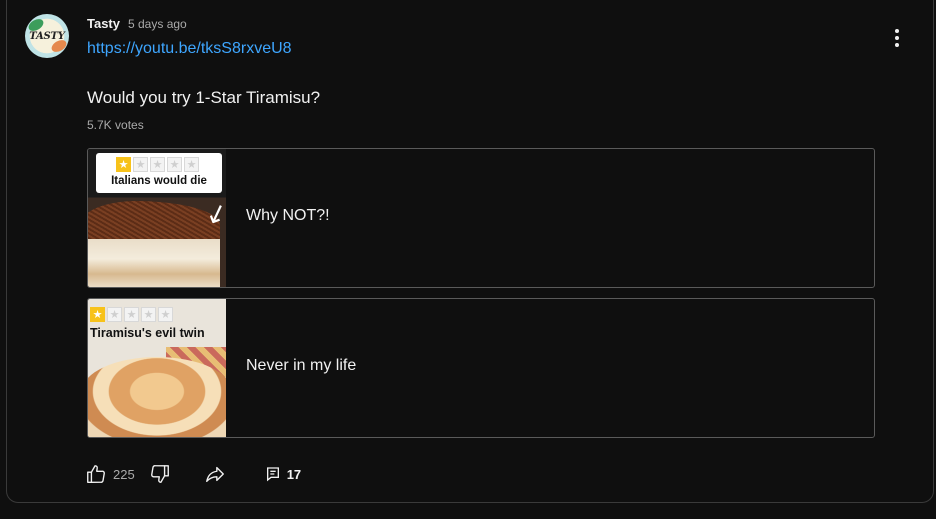 This screenshot has width=936, height=519. What do you see at coordinates (301, 365) in the screenshot?
I see `option-label: Never in my life` at bounding box center [301, 365].